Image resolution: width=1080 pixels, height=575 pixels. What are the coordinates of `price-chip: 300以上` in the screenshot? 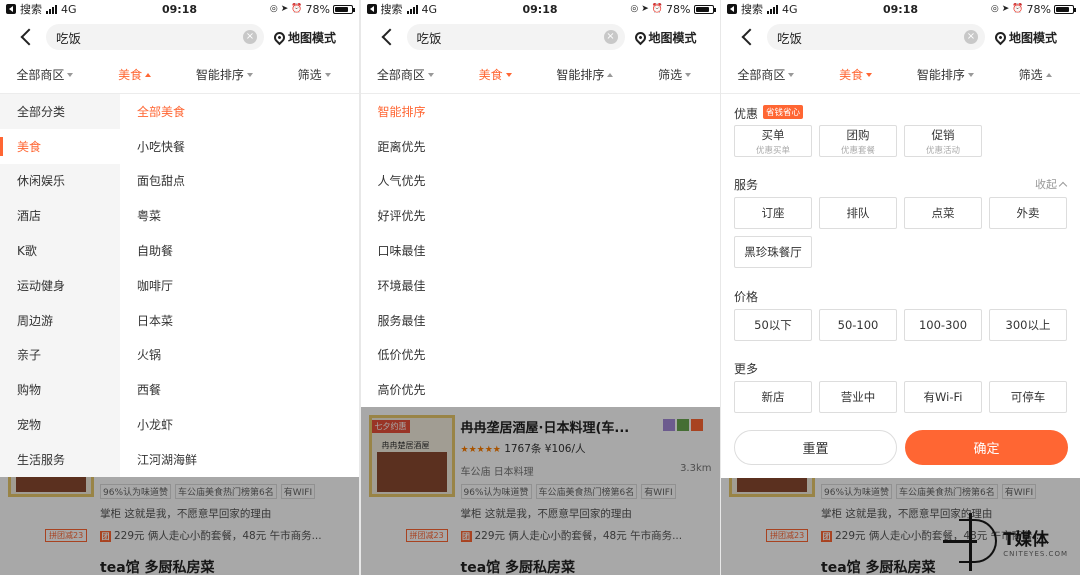 It's located at (1028, 325).